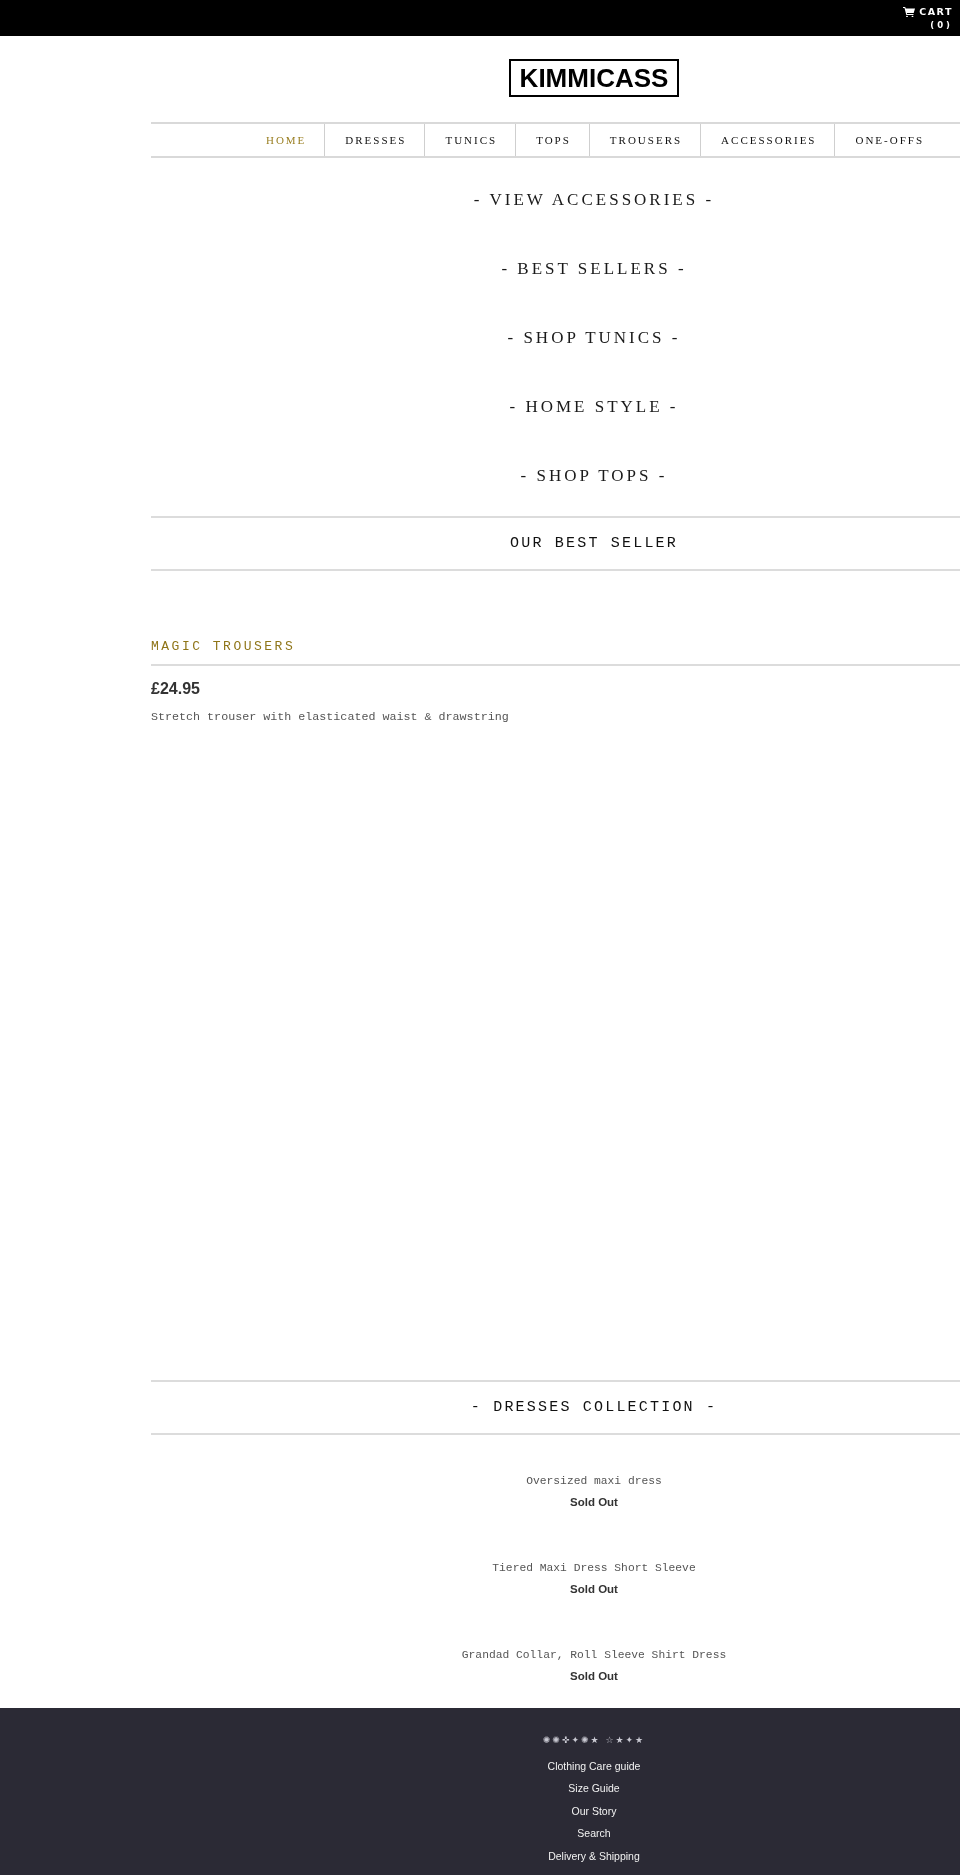 The height and width of the screenshot is (1875, 960). I want to click on footer-link: Delivery & Shipping, so click(594, 1855).